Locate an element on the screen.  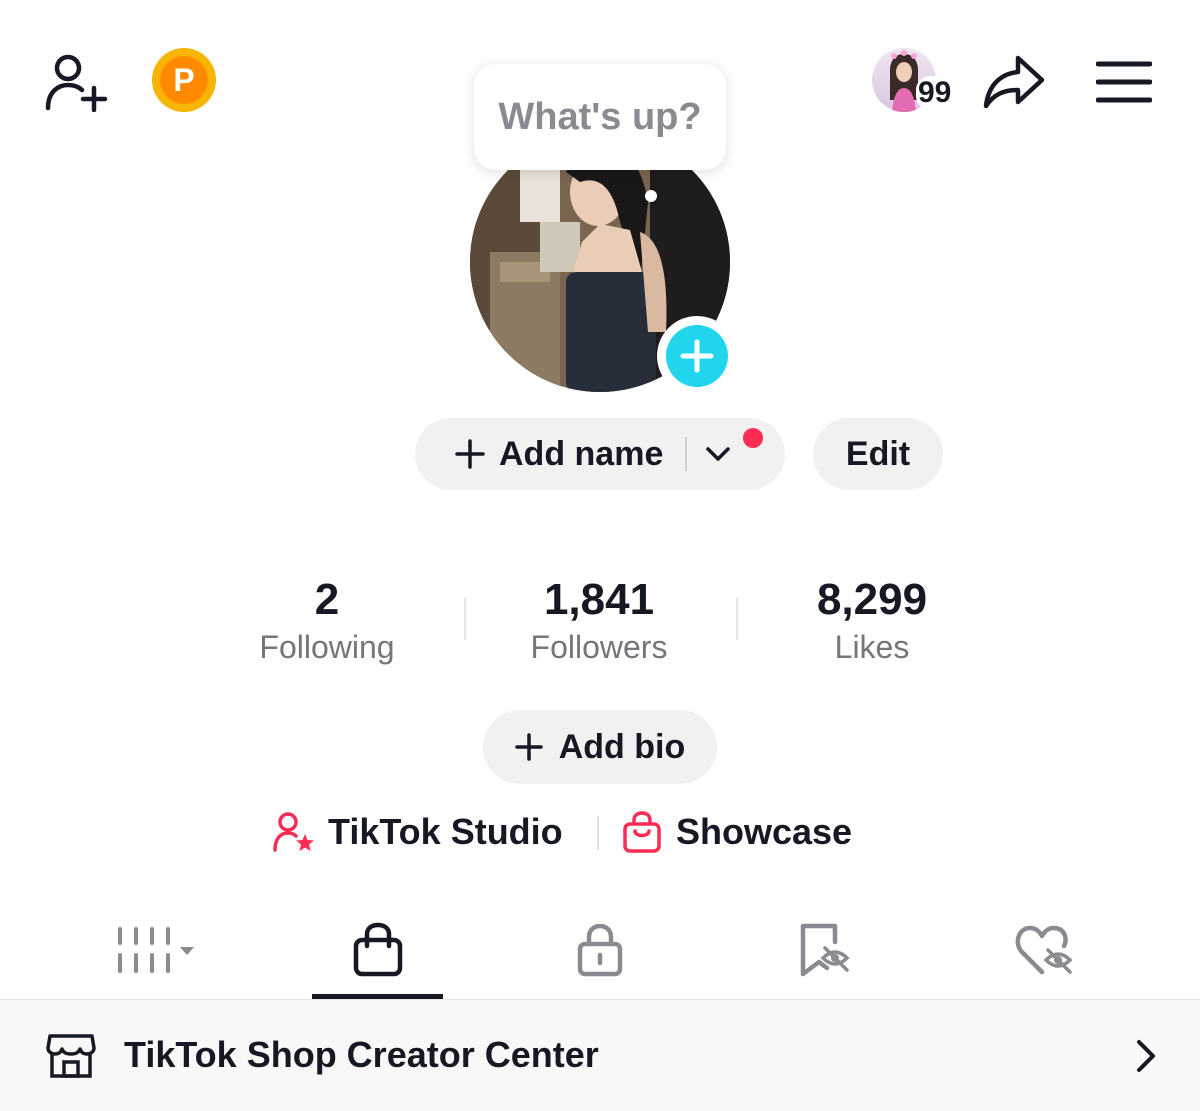
studio-person-star-icon is located at coordinates (293, 832).